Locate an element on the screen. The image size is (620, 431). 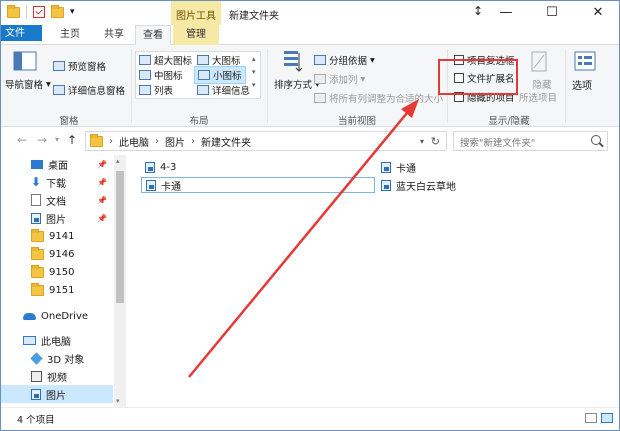
file-item: 蓝天白云草地 is located at coordinates (416, 185).